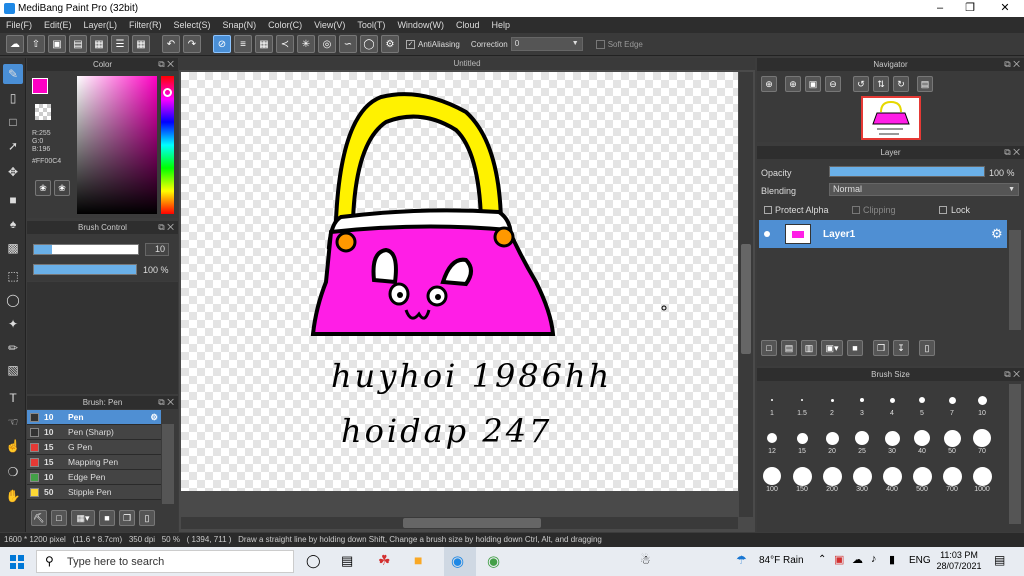  What do you see at coordinates (240, 25) in the screenshot?
I see `menu-snap: Snap(N)` at bounding box center [240, 25].